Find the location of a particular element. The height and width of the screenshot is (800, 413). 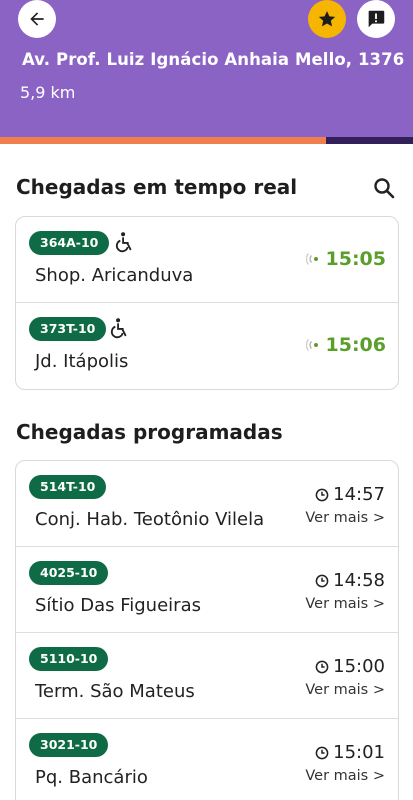

arrival-time: 15:05 is located at coordinates (345, 259).